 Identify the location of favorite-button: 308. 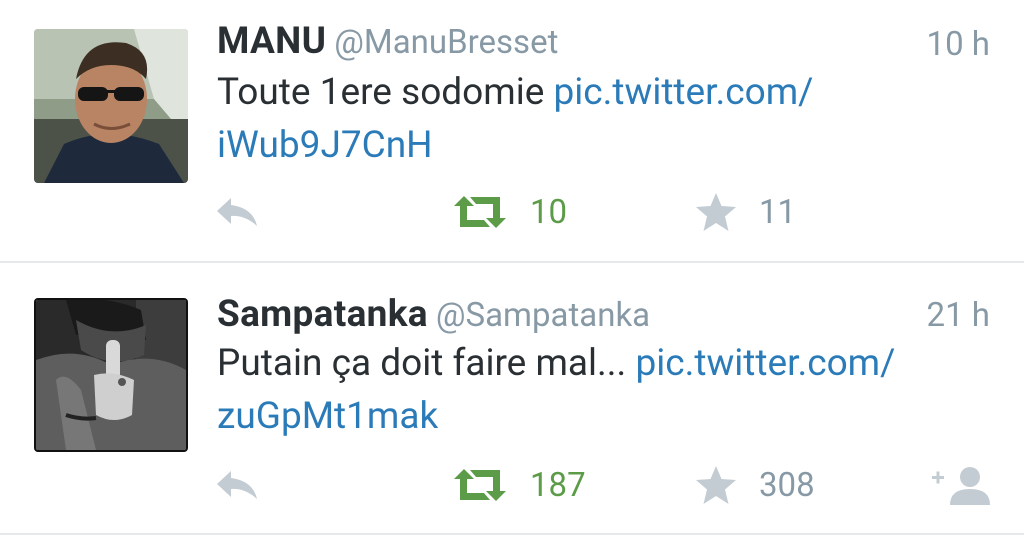
(755, 485).